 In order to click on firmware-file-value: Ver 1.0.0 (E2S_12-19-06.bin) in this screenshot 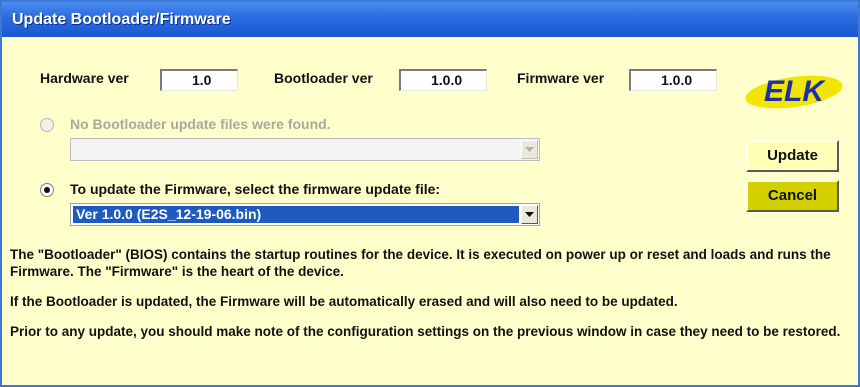, I will do `click(296, 214)`.